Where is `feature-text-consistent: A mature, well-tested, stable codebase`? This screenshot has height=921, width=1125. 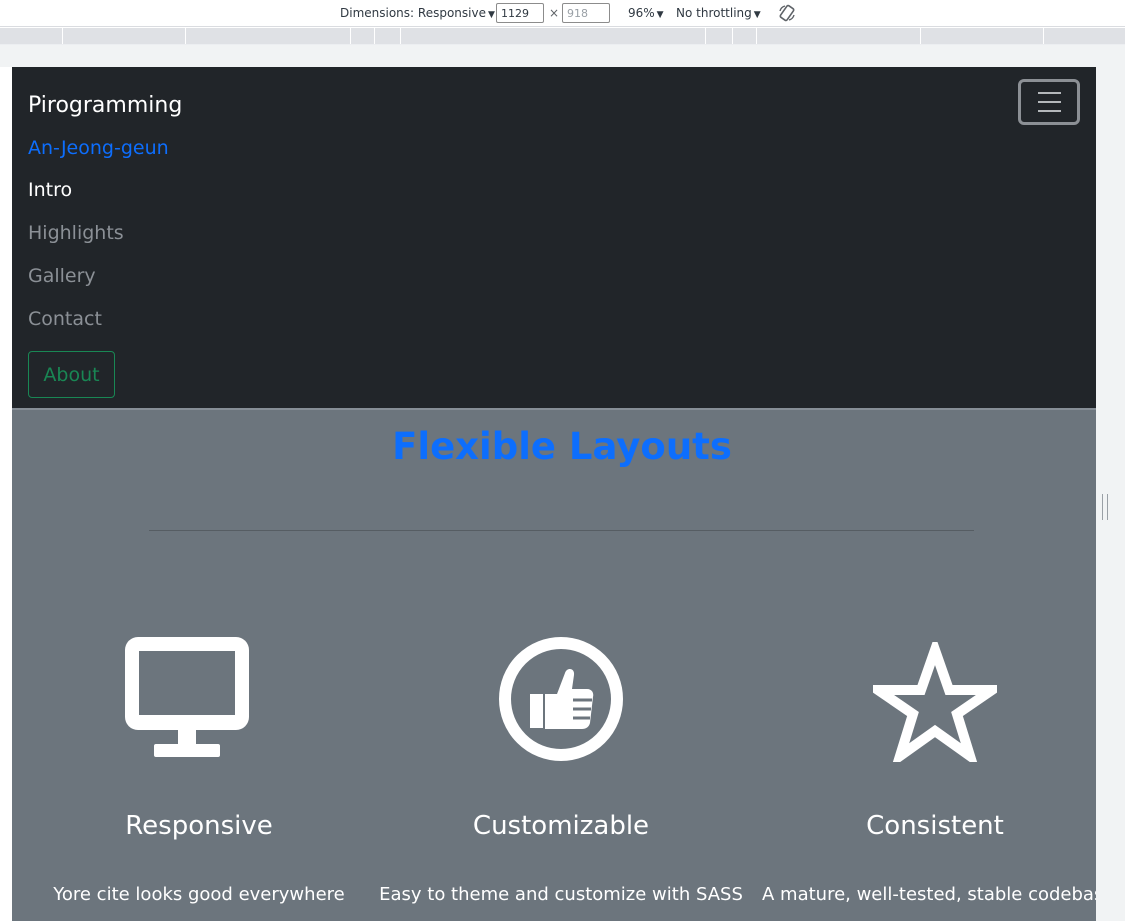 feature-text-consistent: A mature, well-tested, stable codebase is located at coordinates (929, 894).